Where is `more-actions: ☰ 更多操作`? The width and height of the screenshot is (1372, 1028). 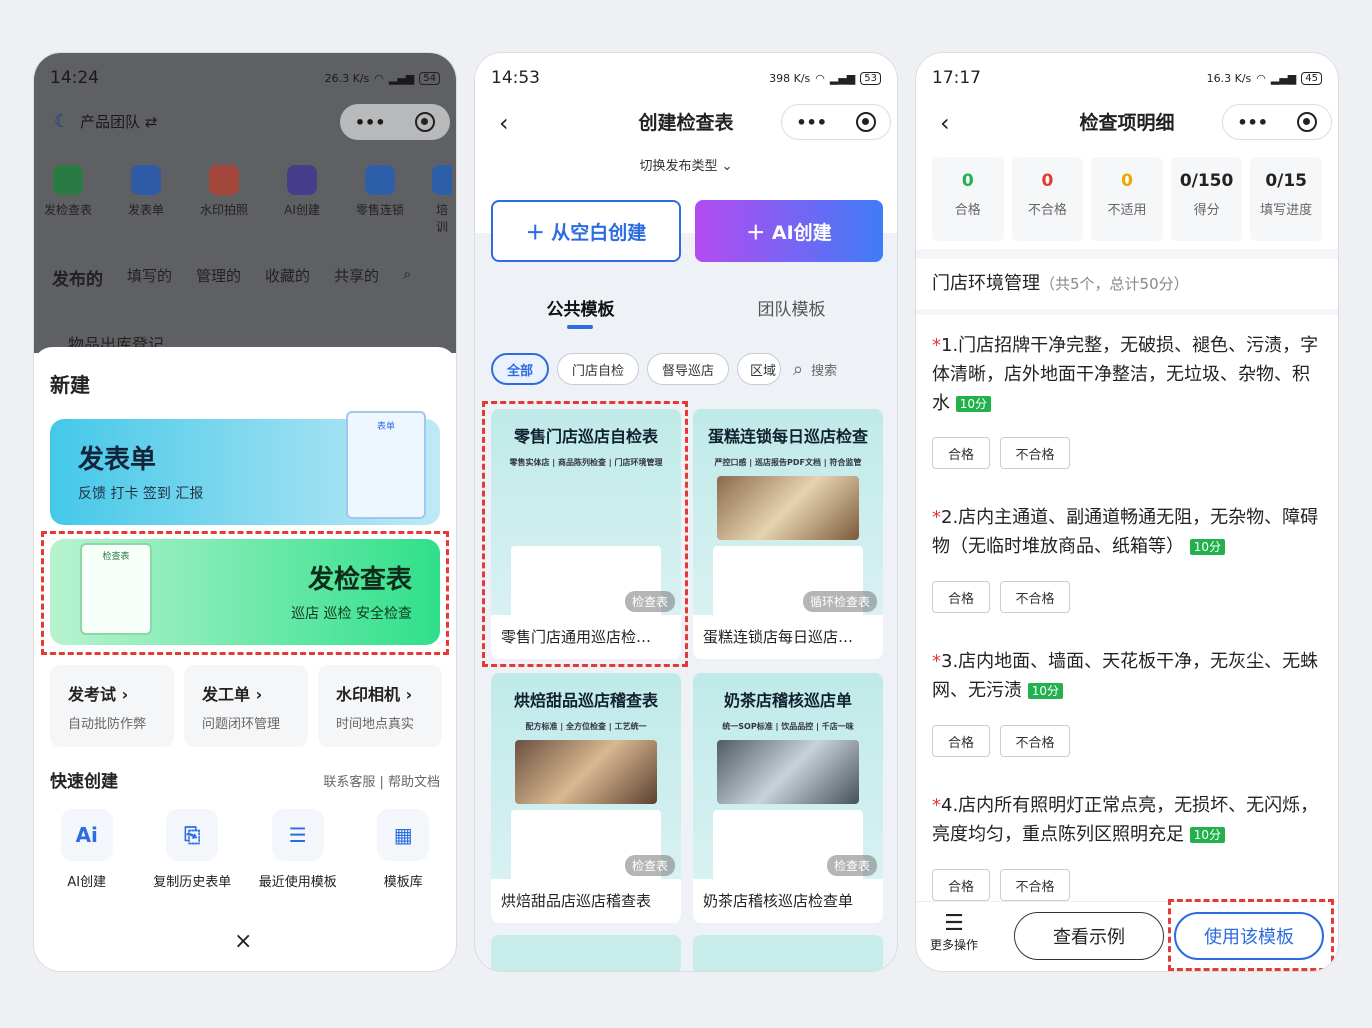
more-actions: ☰ 更多操作 is located at coordinates (954, 932).